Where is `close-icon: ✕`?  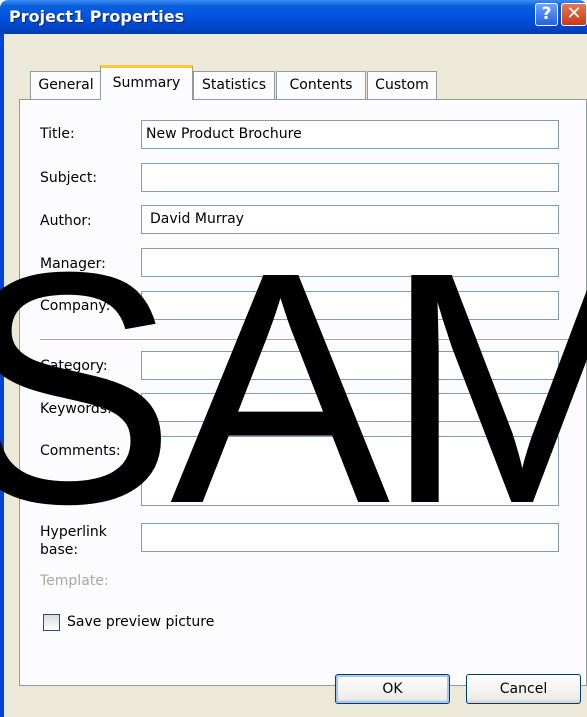
close-icon: ✕ is located at coordinates (574, 14).